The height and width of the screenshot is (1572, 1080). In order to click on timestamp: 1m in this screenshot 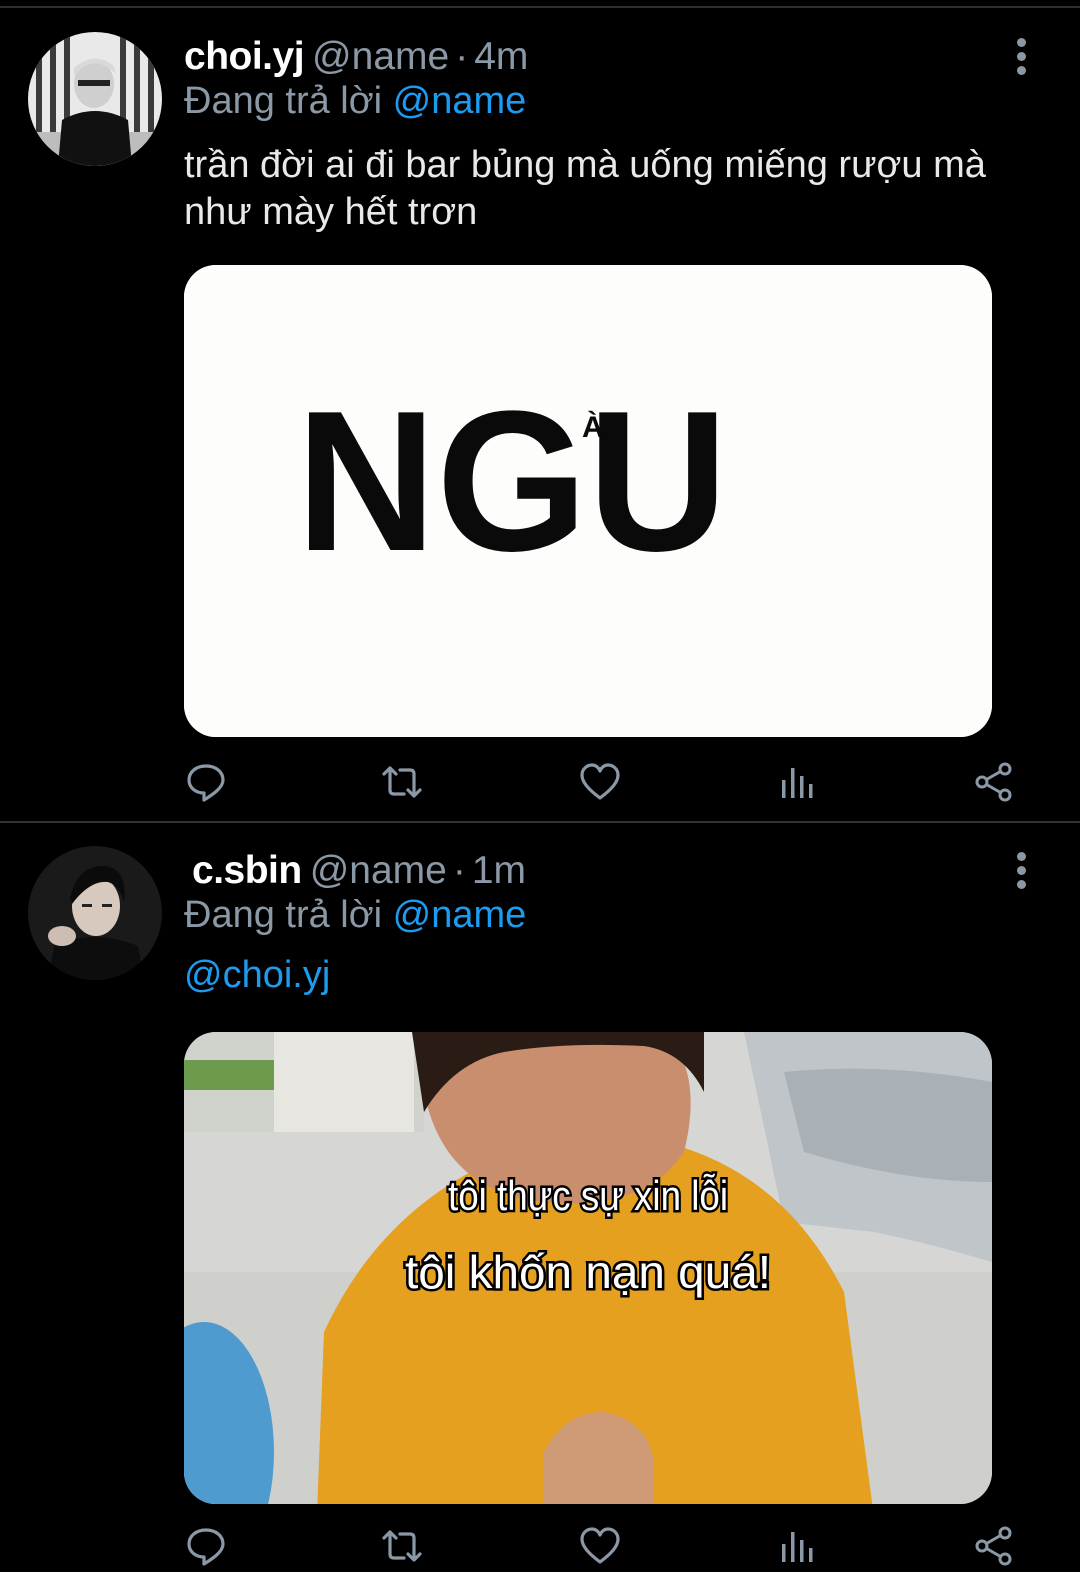, I will do `click(499, 870)`.